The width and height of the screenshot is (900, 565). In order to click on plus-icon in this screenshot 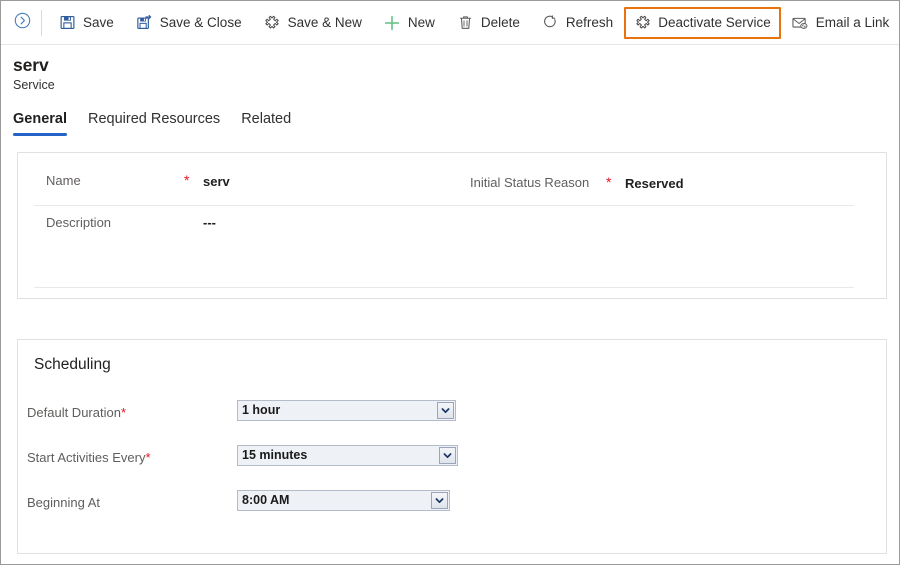, I will do `click(392, 22)`.